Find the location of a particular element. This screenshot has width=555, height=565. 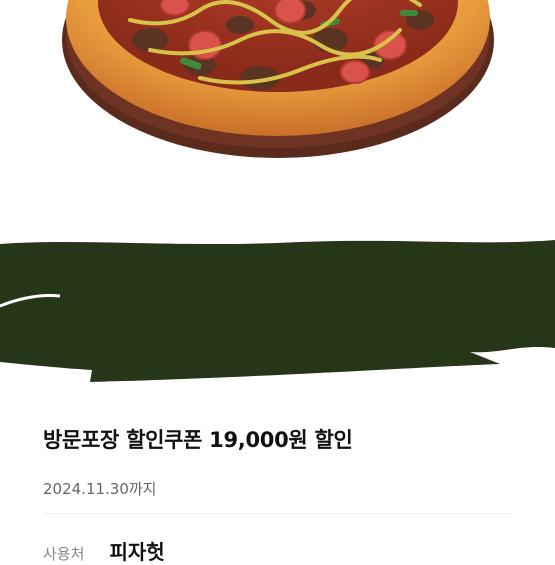

divider is located at coordinates (278, 513).